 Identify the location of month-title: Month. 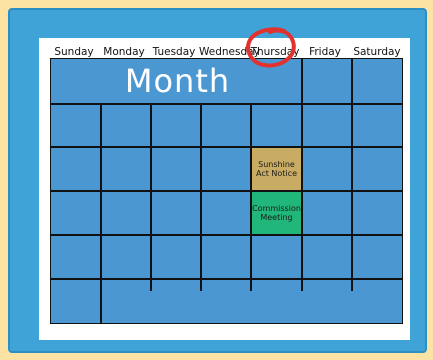
(177, 81).